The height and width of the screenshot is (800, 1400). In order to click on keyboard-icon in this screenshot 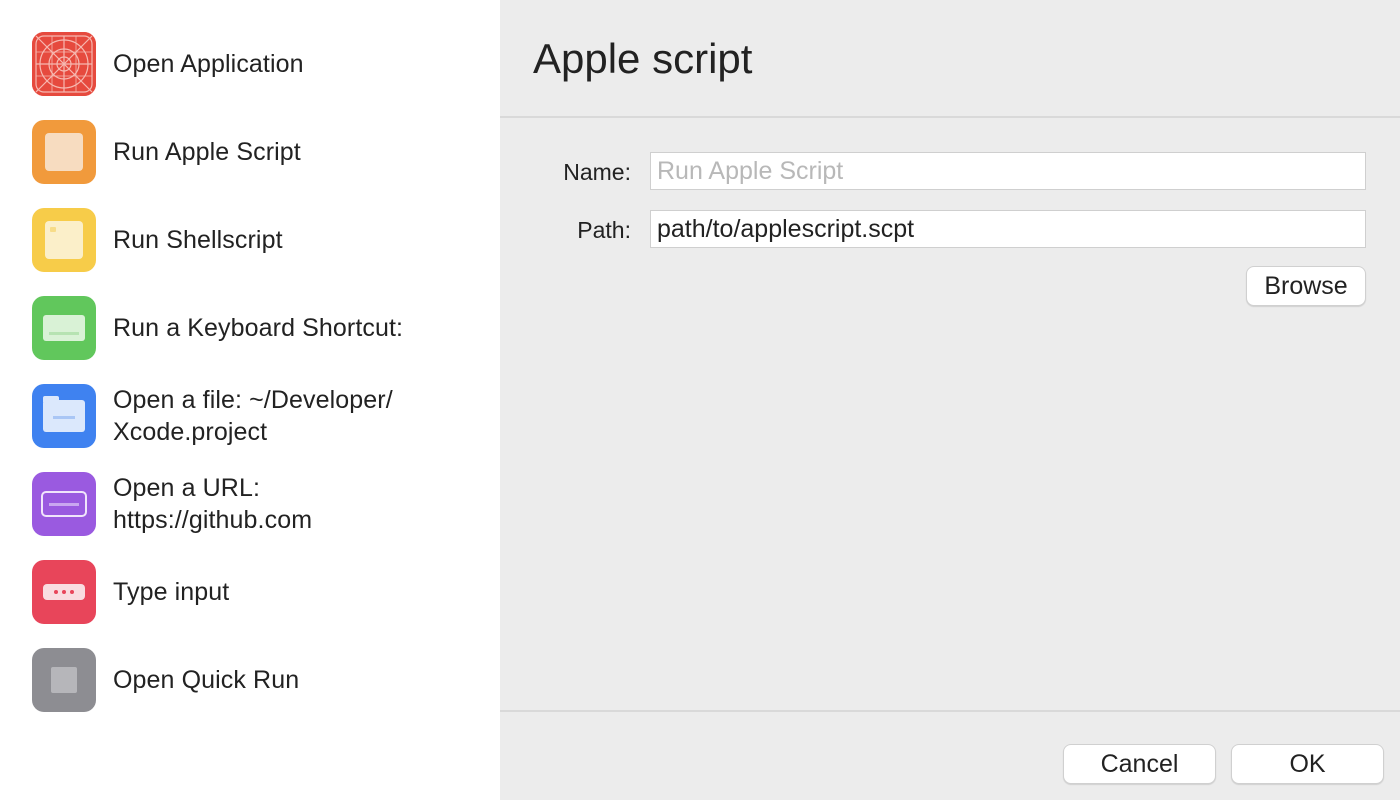, I will do `click(64, 328)`.